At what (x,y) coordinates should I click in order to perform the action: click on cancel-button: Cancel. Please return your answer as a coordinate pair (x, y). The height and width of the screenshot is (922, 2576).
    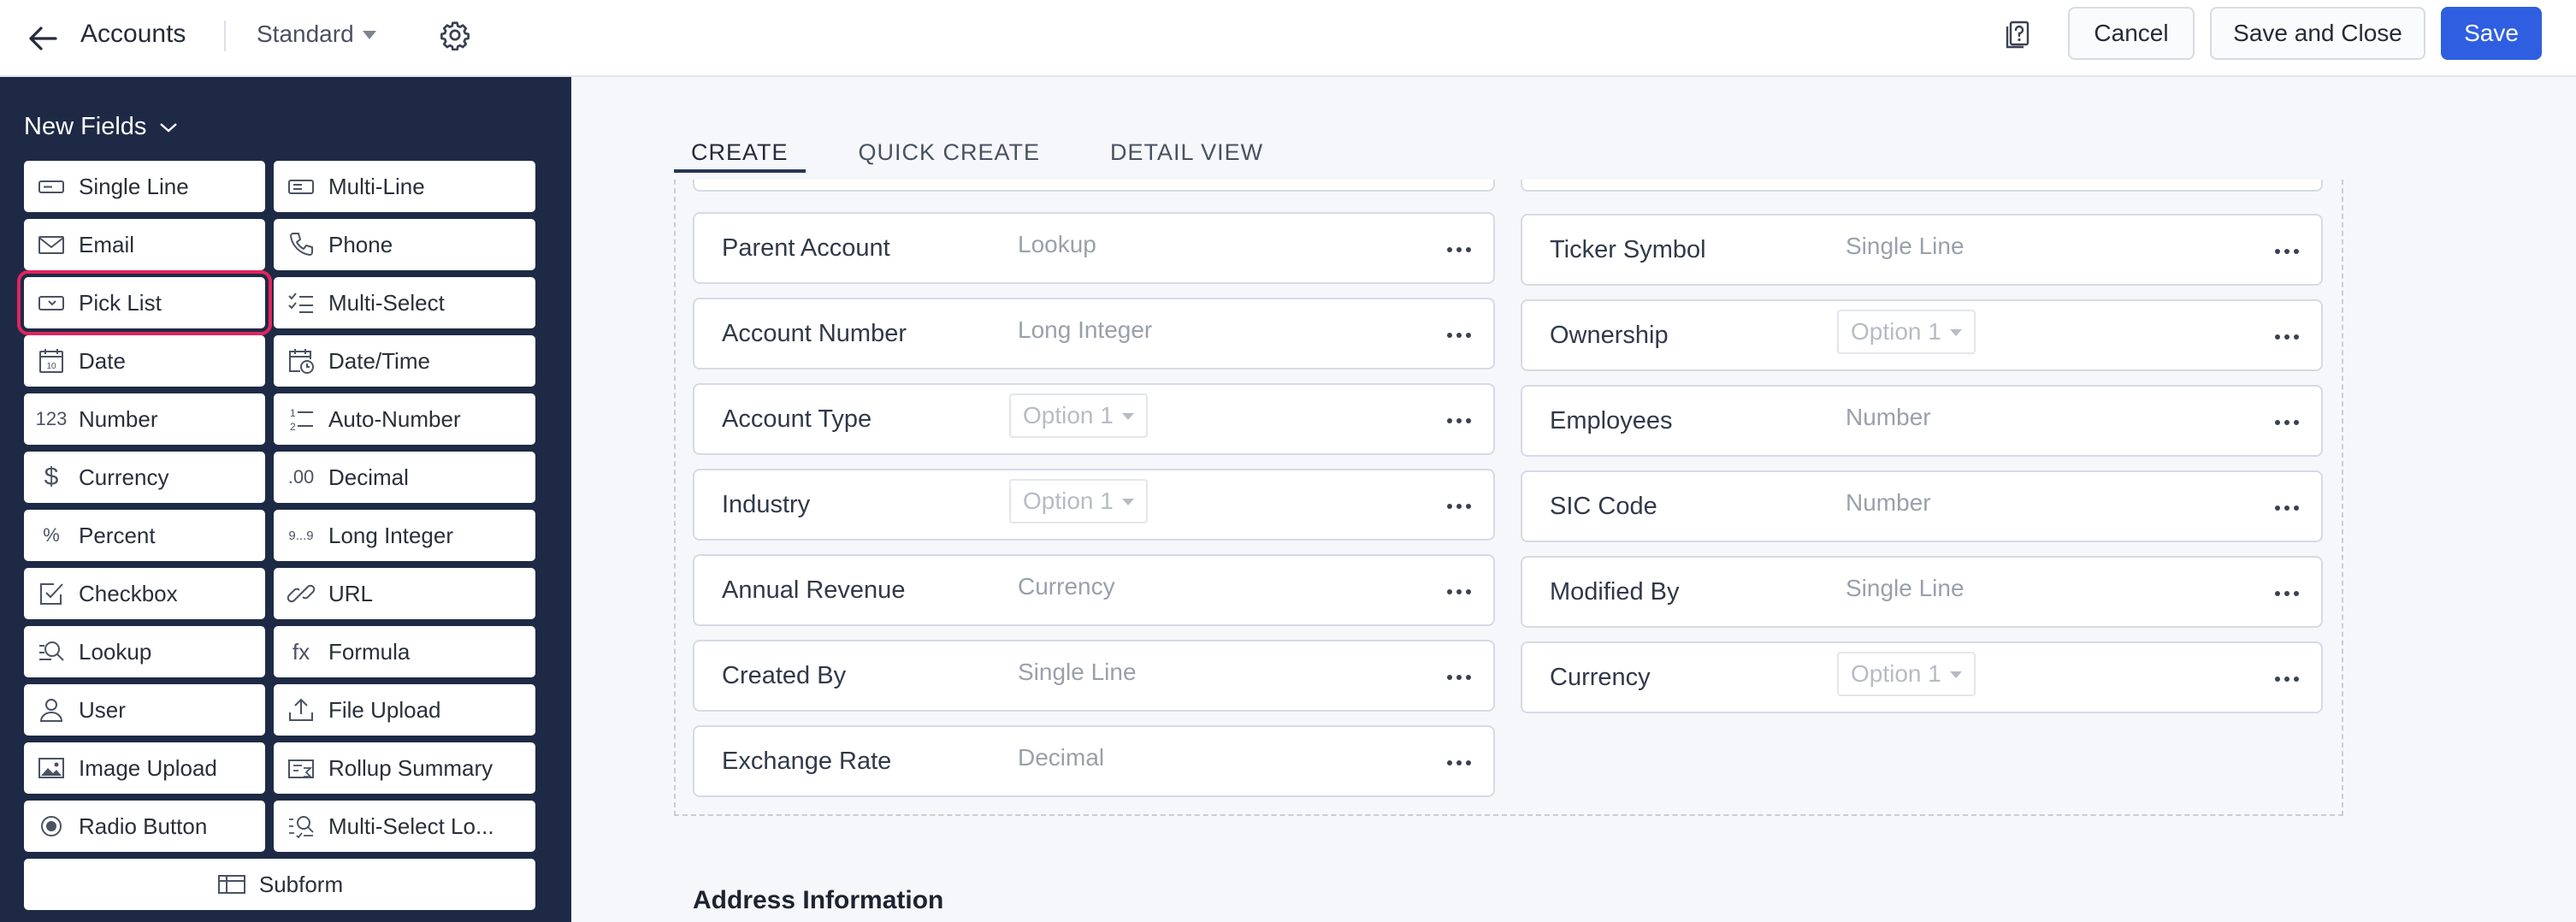
    Looking at the image, I should click on (2131, 33).